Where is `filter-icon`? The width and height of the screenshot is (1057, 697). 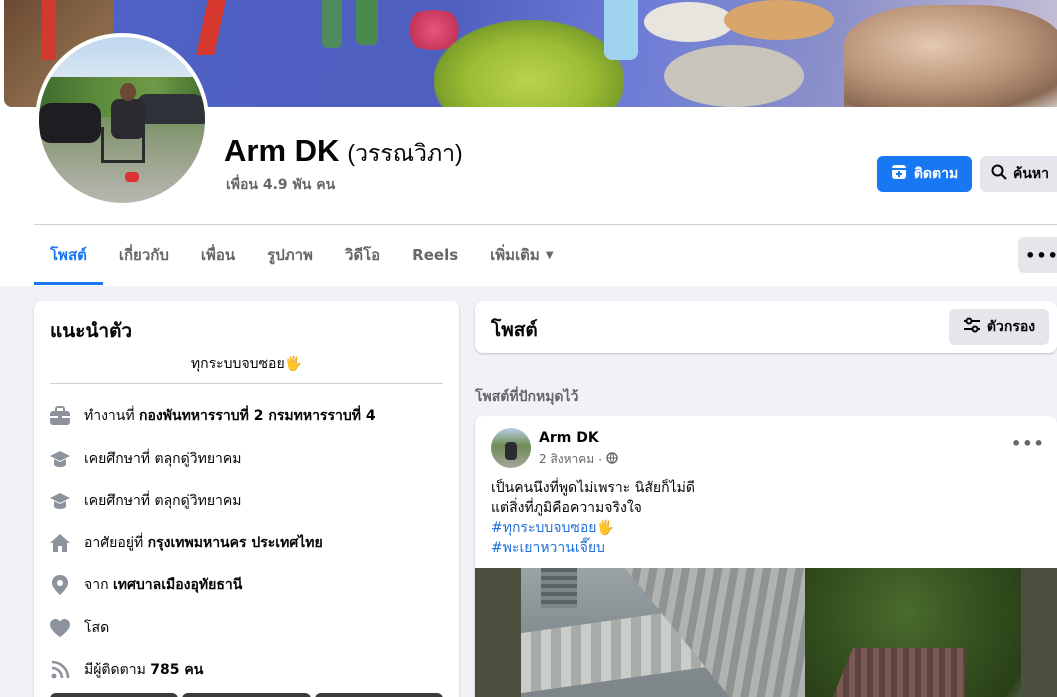 filter-icon is located at coordinates (972, 327).